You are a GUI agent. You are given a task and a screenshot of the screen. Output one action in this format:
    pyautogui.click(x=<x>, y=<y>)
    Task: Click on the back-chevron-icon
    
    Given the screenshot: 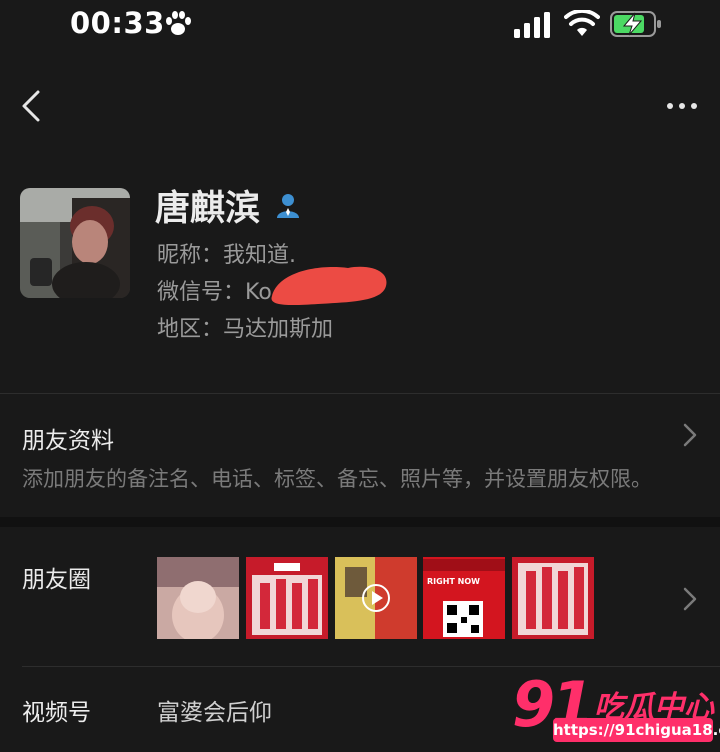 What is the action you would take?
    pyautogui.click(x=31, y=106)
    